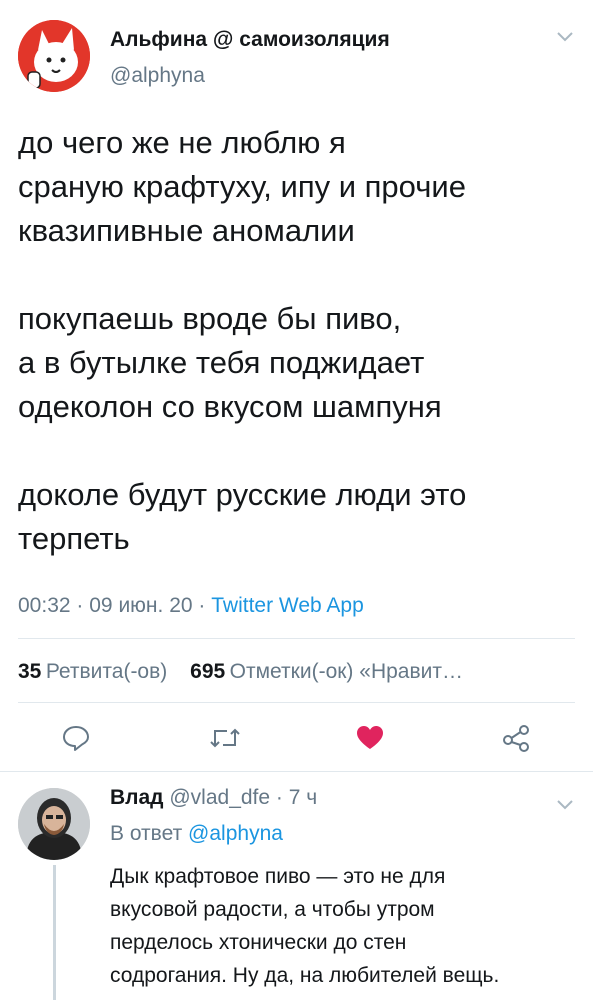 This screenshot has width=593, height=1000. I want to click on retweets-label: Ретвита(-ов), so click(106, 671).